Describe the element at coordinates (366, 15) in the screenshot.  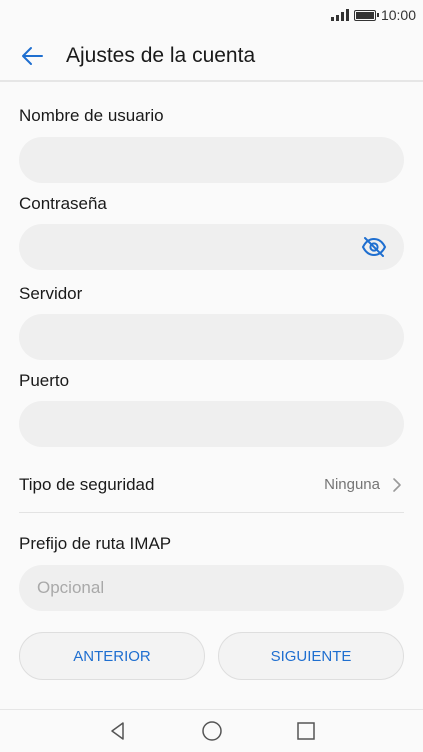
I see `battery-icon` at that location.